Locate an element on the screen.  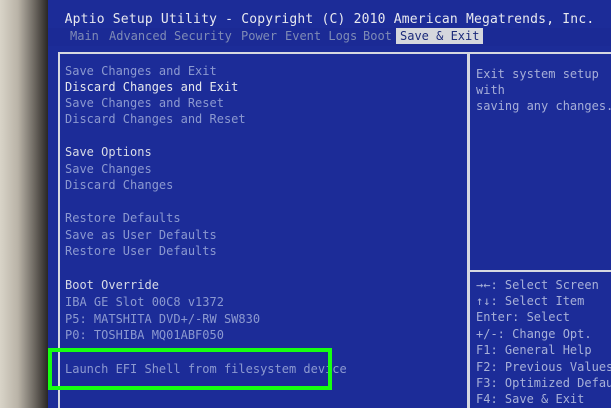
help-select-item-text: ↑↓: Select Item is located at coordinates (530, 301).